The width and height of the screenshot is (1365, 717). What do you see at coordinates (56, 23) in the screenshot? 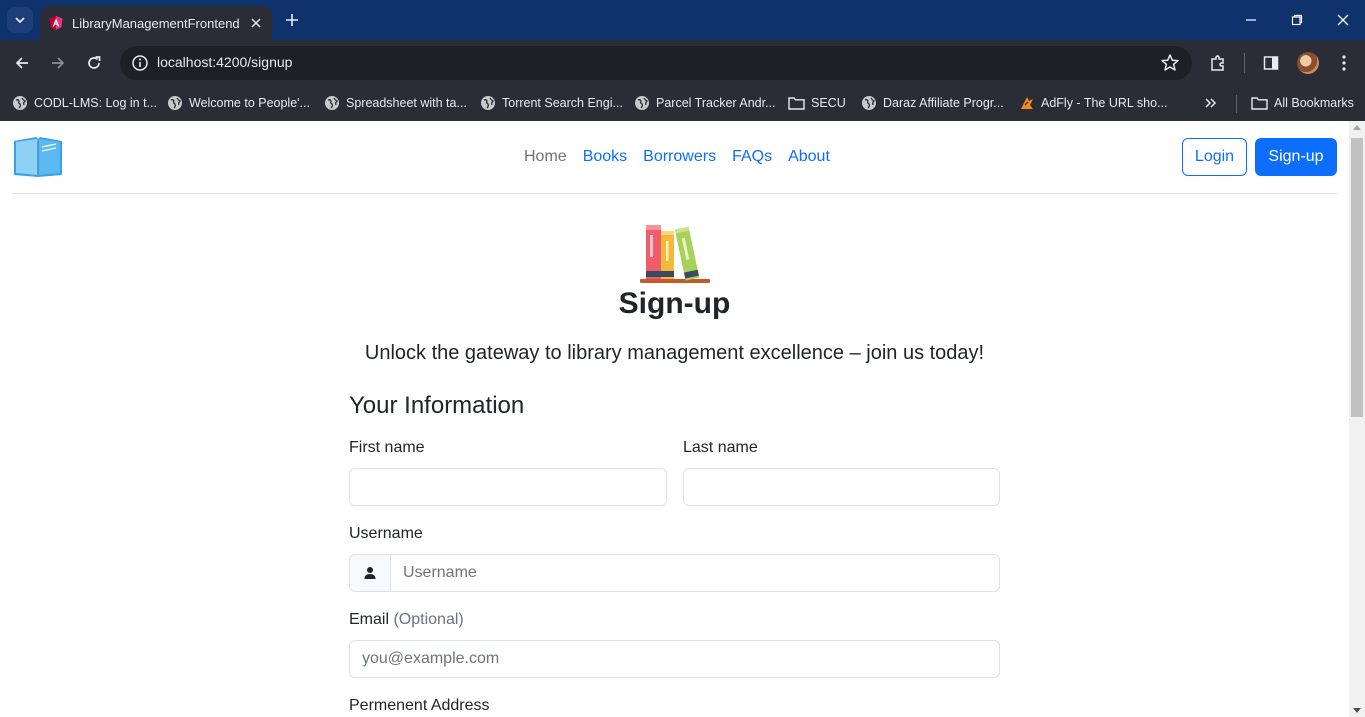
I see `angular-icon` at bounding box center [56, 23].